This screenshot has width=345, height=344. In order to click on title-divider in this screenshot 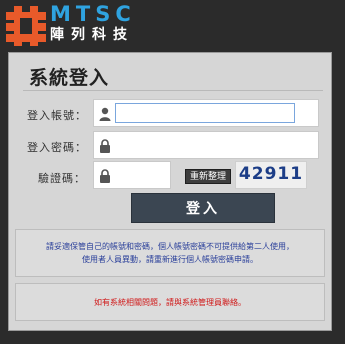, I will do `click(173, 90)`.